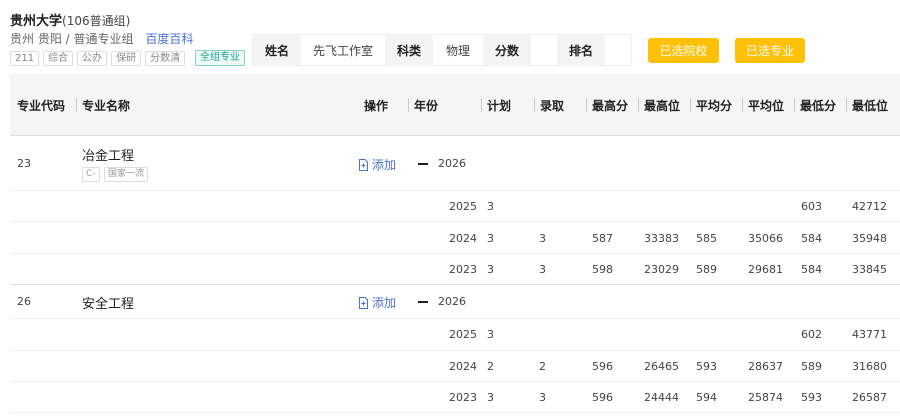  What do you see at coordinates (490, 366) in the screenshot?
I see `cell-plan: 2` at bounding box center [490, 366].